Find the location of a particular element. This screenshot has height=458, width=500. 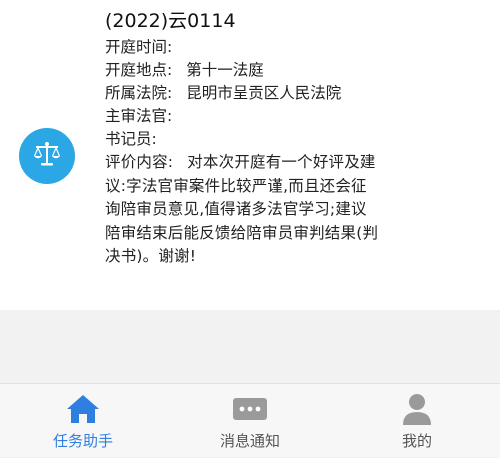

field-value: 昆明市呈贡区人民法院 is located at coordinates (264, 93).